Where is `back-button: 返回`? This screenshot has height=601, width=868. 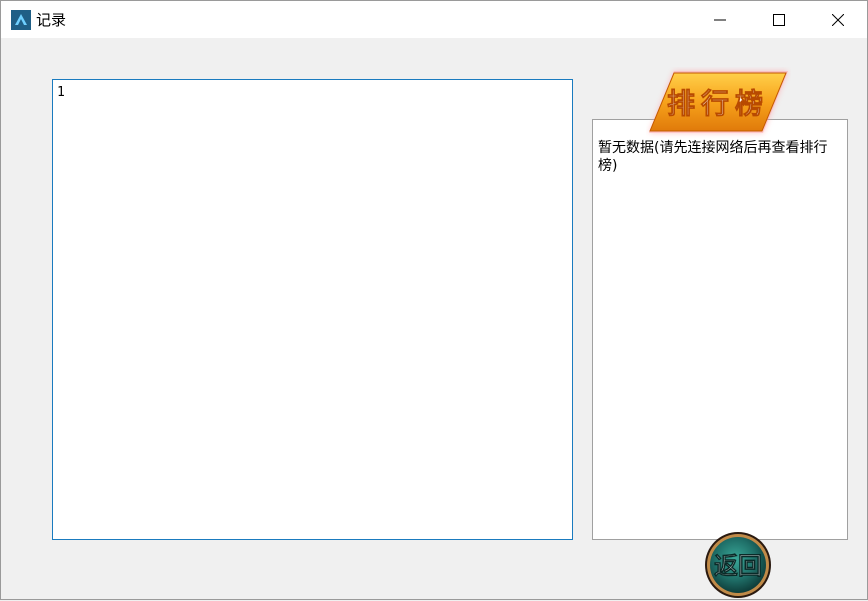
back-button: 返回 is located at coordinates (738, 566).